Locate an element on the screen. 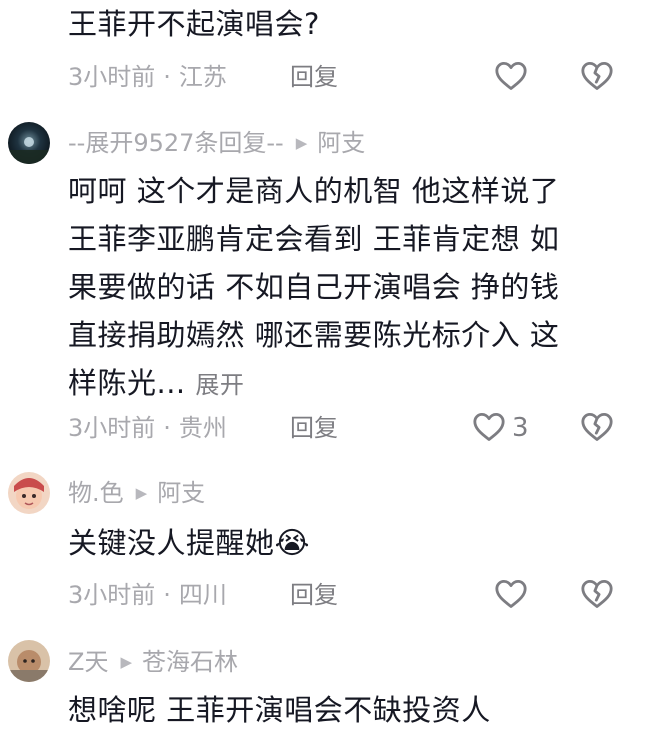  comment-line-last: 样陈光... 展开 is located at coordinates (353, 384).